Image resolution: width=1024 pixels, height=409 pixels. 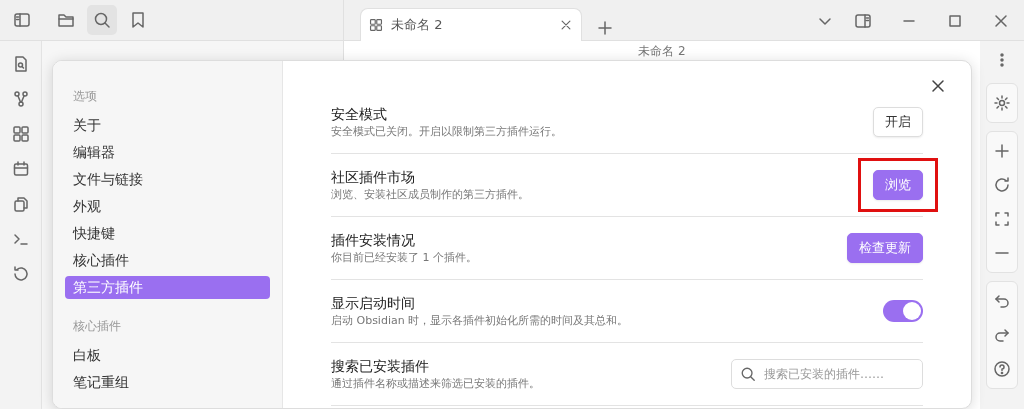 What do you see at coordinates (373, 303) in the screenshot?
I see `setting-title: 显示启动时间` at bounding box center [373, 303].